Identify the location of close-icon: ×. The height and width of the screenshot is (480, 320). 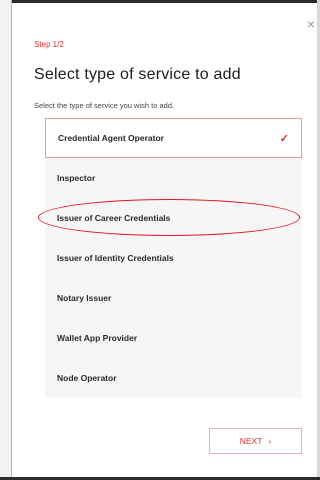
(311, 24).